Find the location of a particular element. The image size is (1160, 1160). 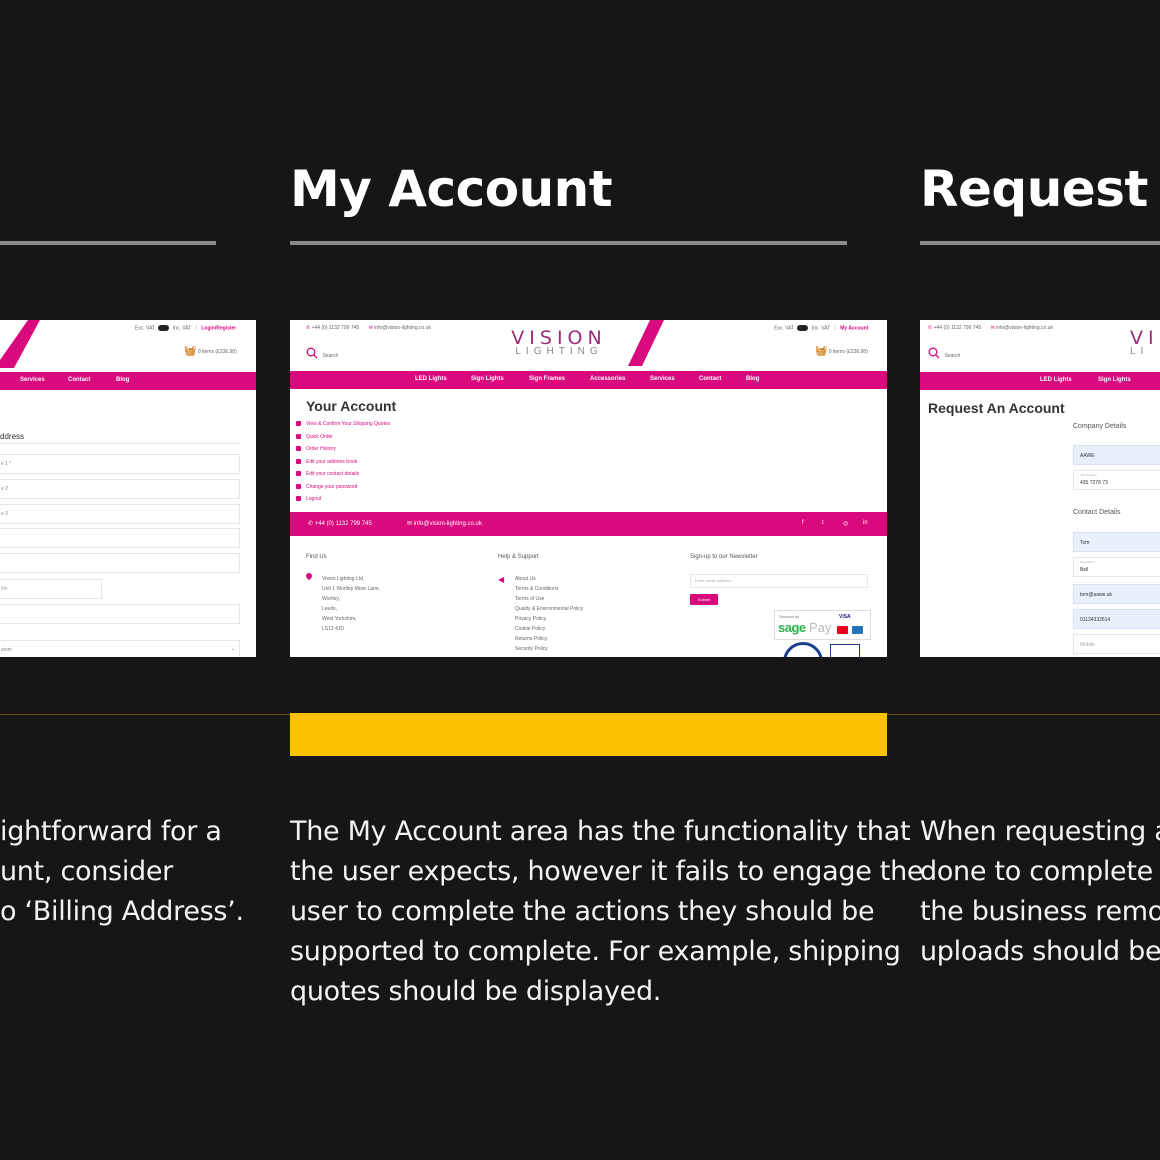

address-line-2-field: e 2 is located at coordinates (120, 489).